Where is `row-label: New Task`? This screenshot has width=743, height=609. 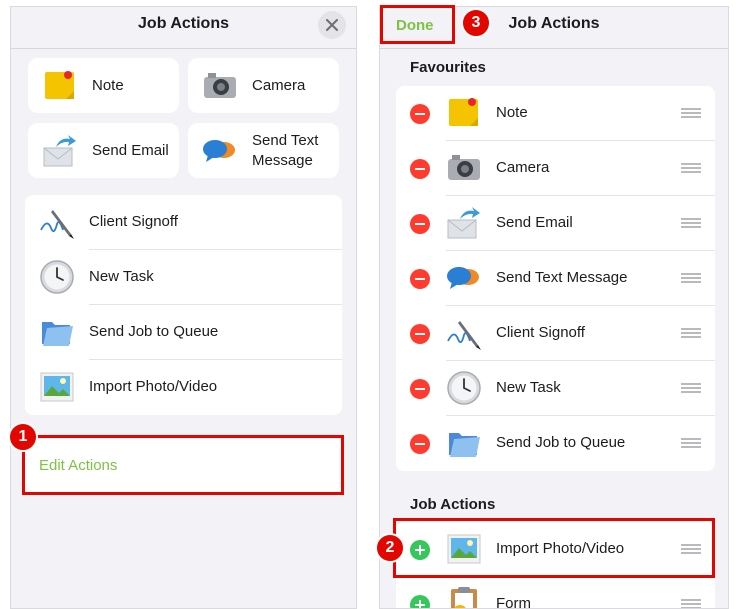 row-label: New Task is located at coordinates (528, 387).